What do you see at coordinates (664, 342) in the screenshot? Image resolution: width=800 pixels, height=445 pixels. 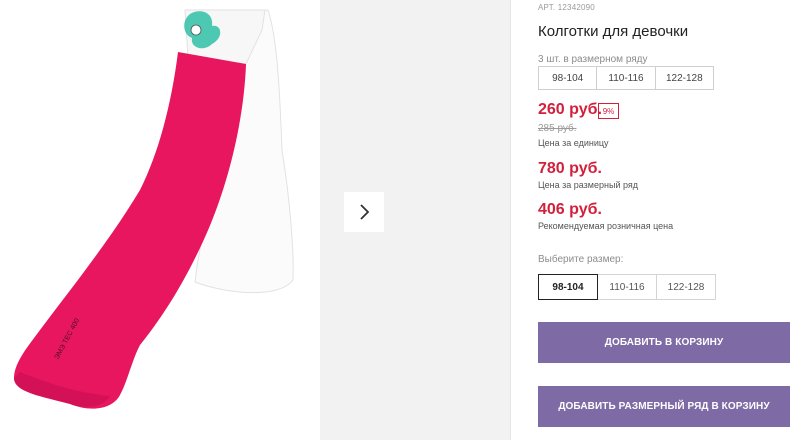 I see `add-to-cart-button: ДОБАВИТЬ В КОРЗИНУ` at bounding box center [664, 342].